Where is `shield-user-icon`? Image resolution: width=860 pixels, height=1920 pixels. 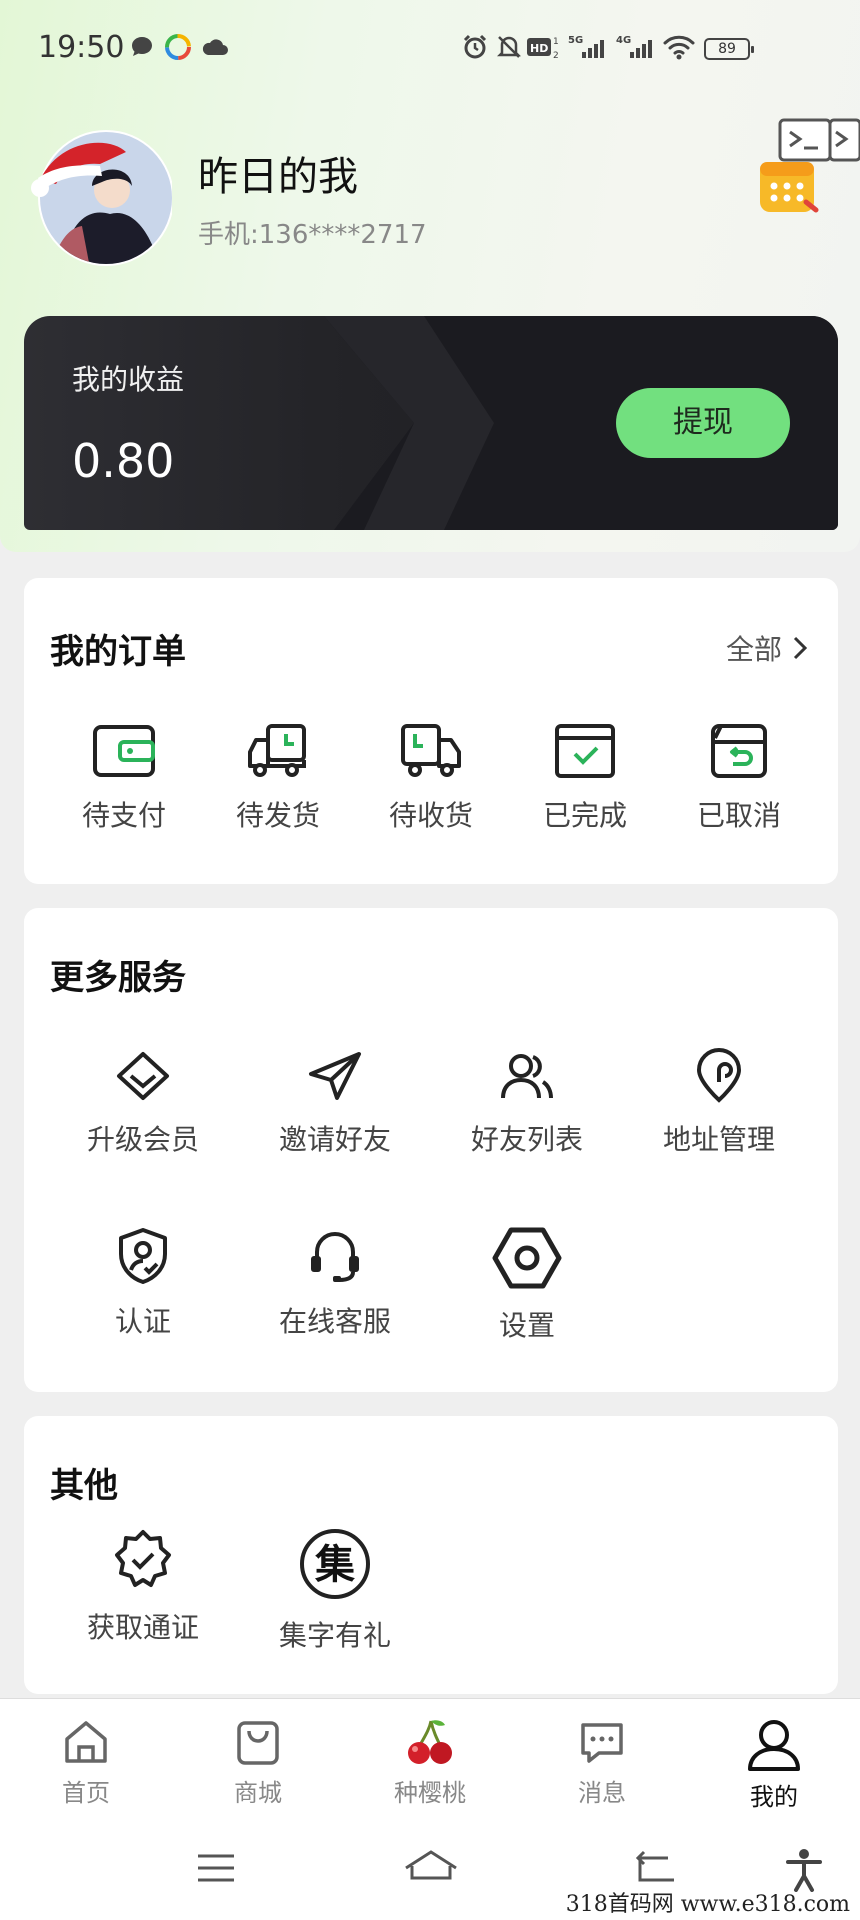
shield-user-icon is located at coordinates (143, 1256).